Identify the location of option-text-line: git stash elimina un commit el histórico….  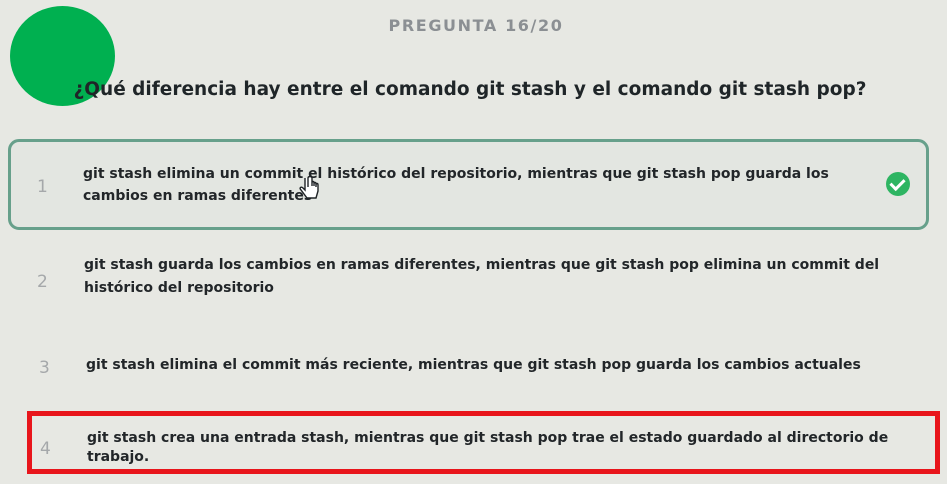
(456, 174).